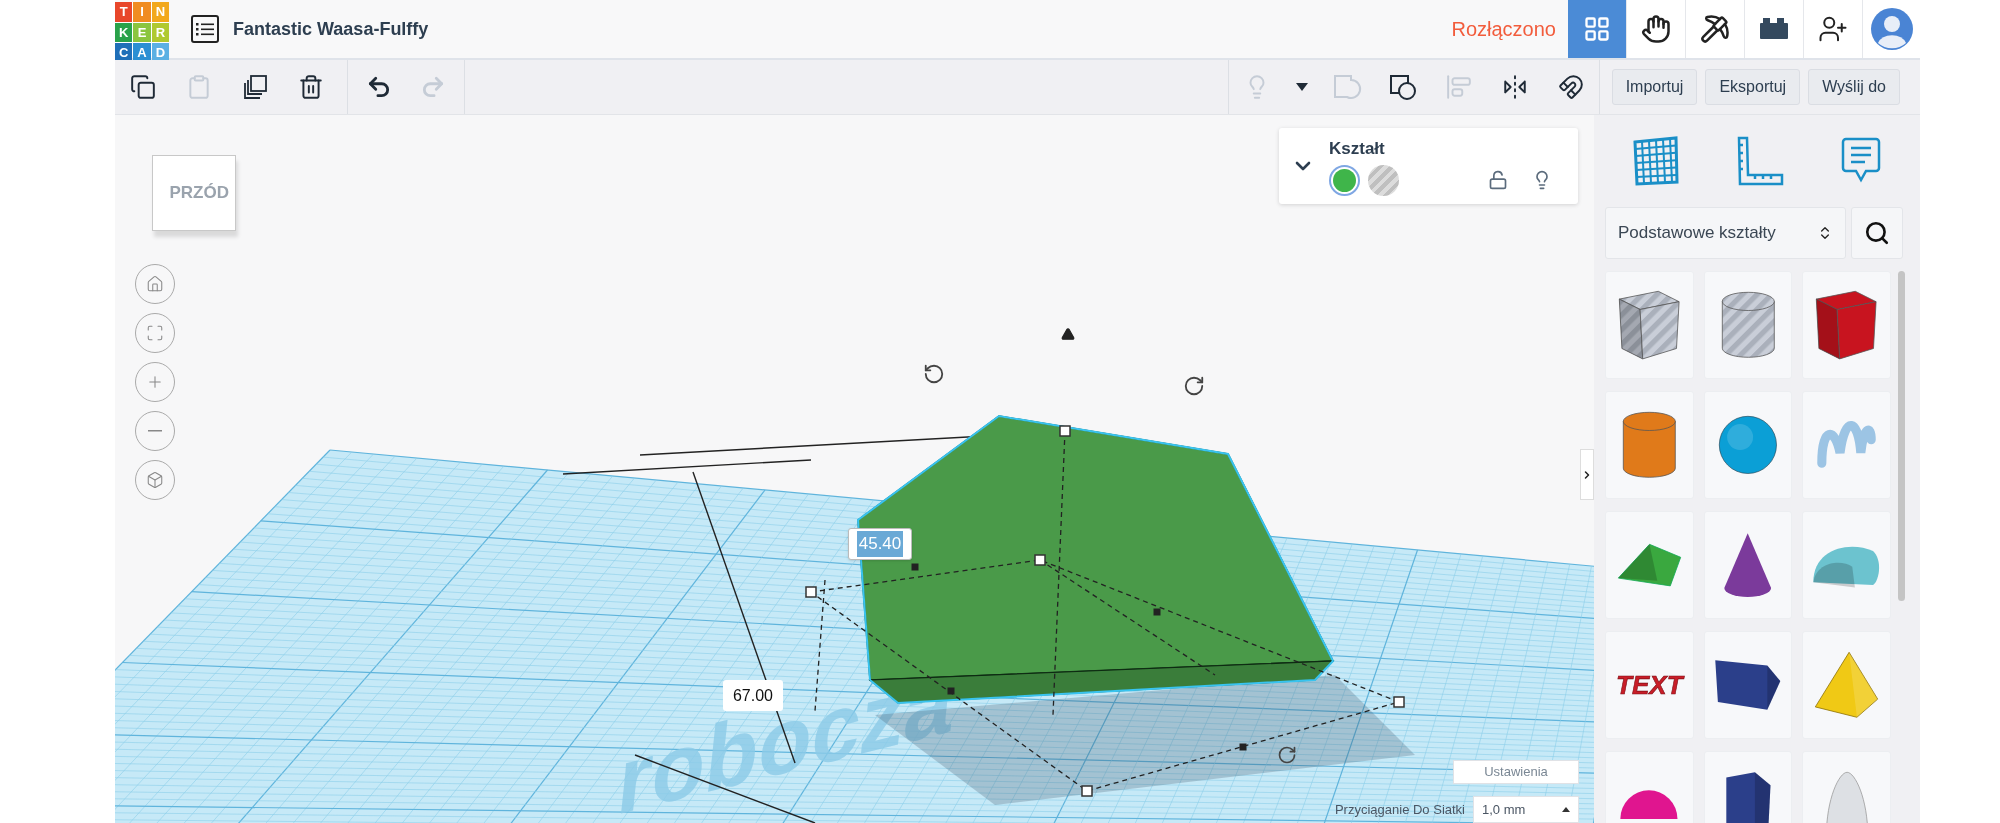  Describe the element at coordinates (1654, 87) in the screenshot. I see `toolbar-action-button: Importuj` at that location.